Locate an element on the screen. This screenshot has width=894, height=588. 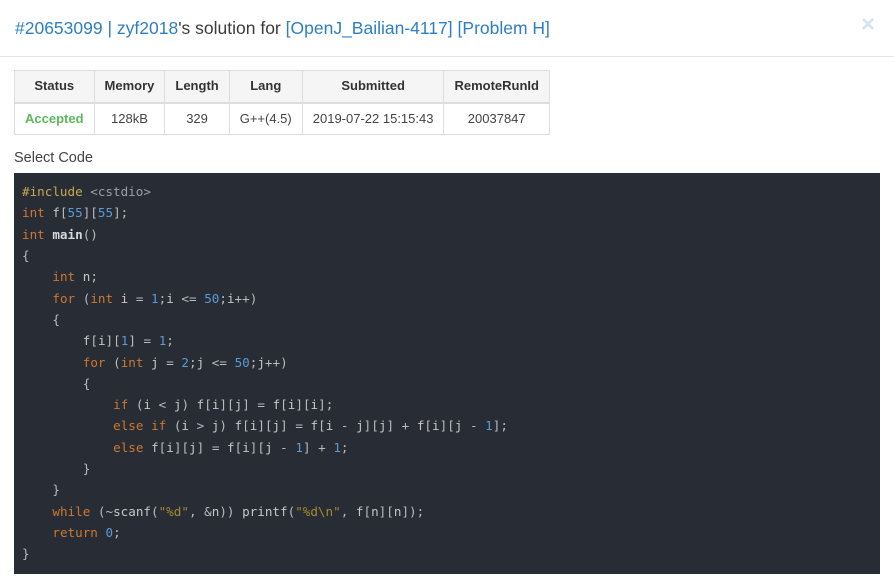
title-possessive-text: 's solution for is located at coordinates (229, 28).